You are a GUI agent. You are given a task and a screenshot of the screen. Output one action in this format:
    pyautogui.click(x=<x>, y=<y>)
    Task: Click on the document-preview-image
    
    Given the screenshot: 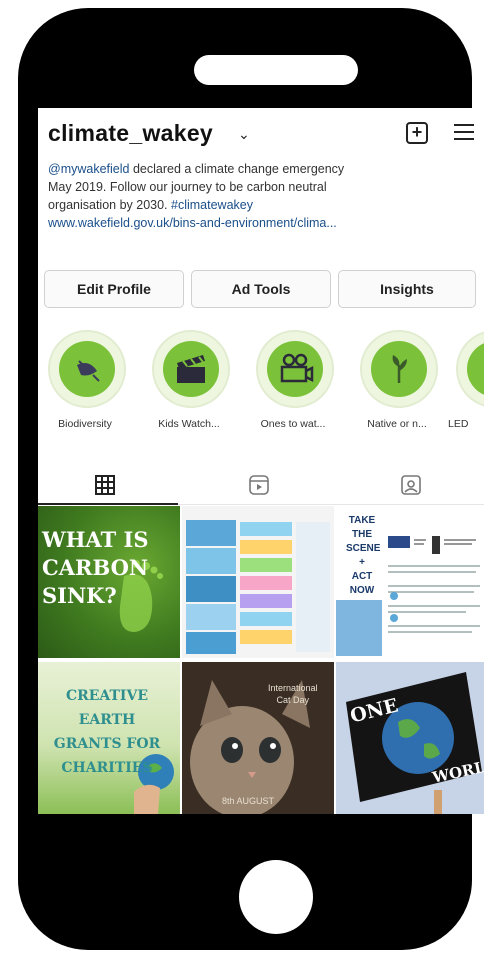 What is the action you would take?
    pyautogui.click(x=408, y=596)
    